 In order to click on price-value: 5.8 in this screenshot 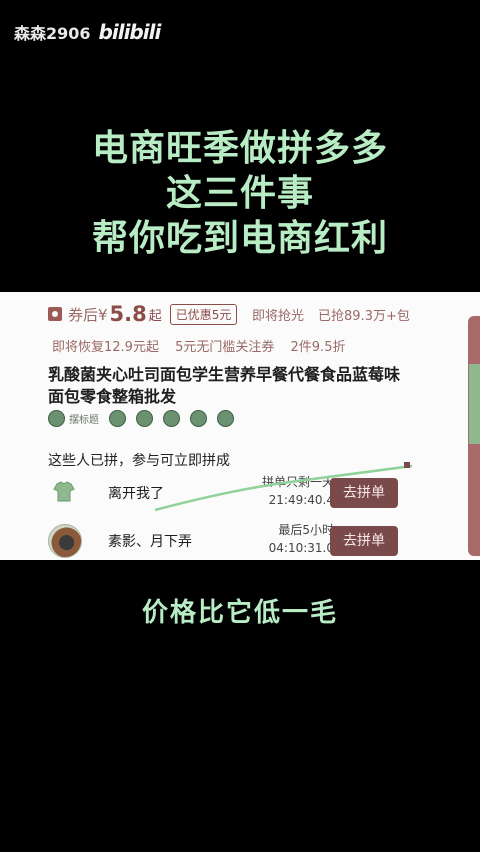, I will do `click(128, 314)`.